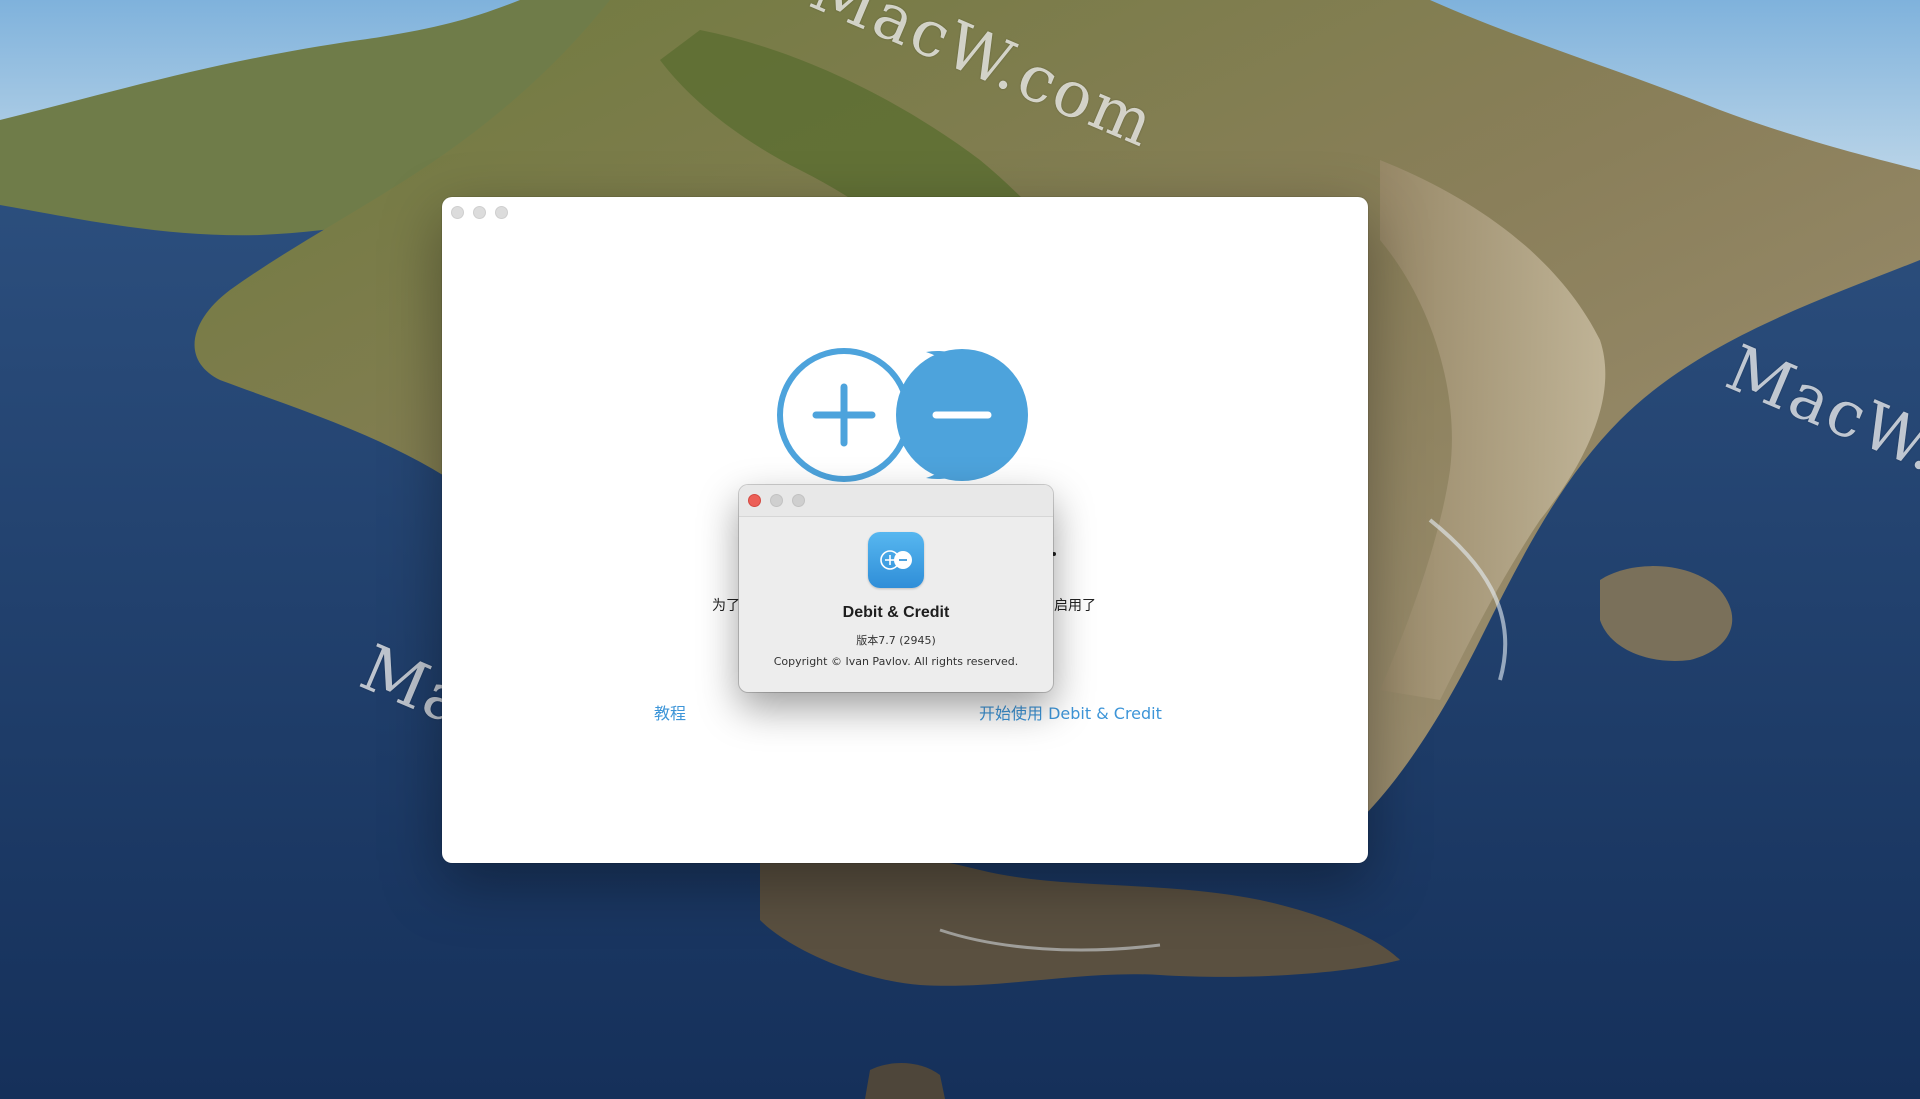 Image resolution: width=1920 pixels, height=1099 pixels. Describe the element at coordinates (896, 560) in the screenshot. I see `app-icon` at that location.